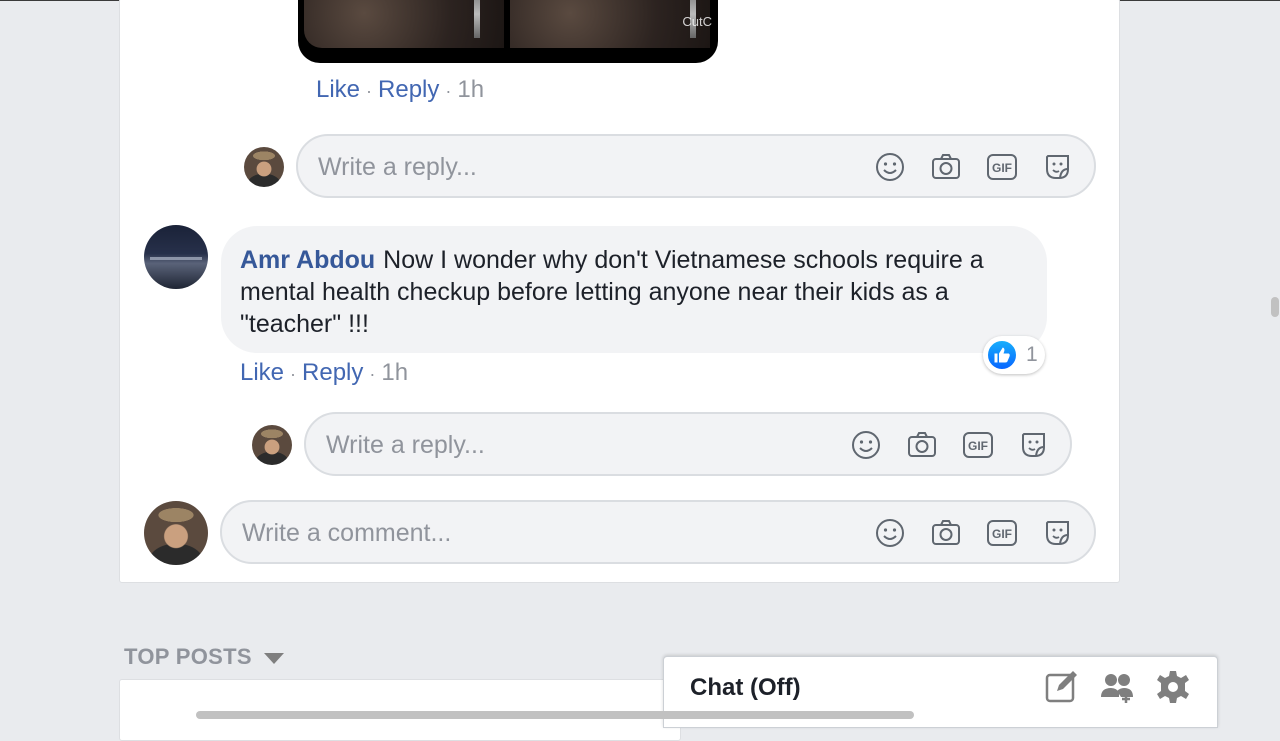  What do you see at coordinates (697, 21) in the screenshot?
I see `media-watermark: CutC` at bounding box center [697, 21].